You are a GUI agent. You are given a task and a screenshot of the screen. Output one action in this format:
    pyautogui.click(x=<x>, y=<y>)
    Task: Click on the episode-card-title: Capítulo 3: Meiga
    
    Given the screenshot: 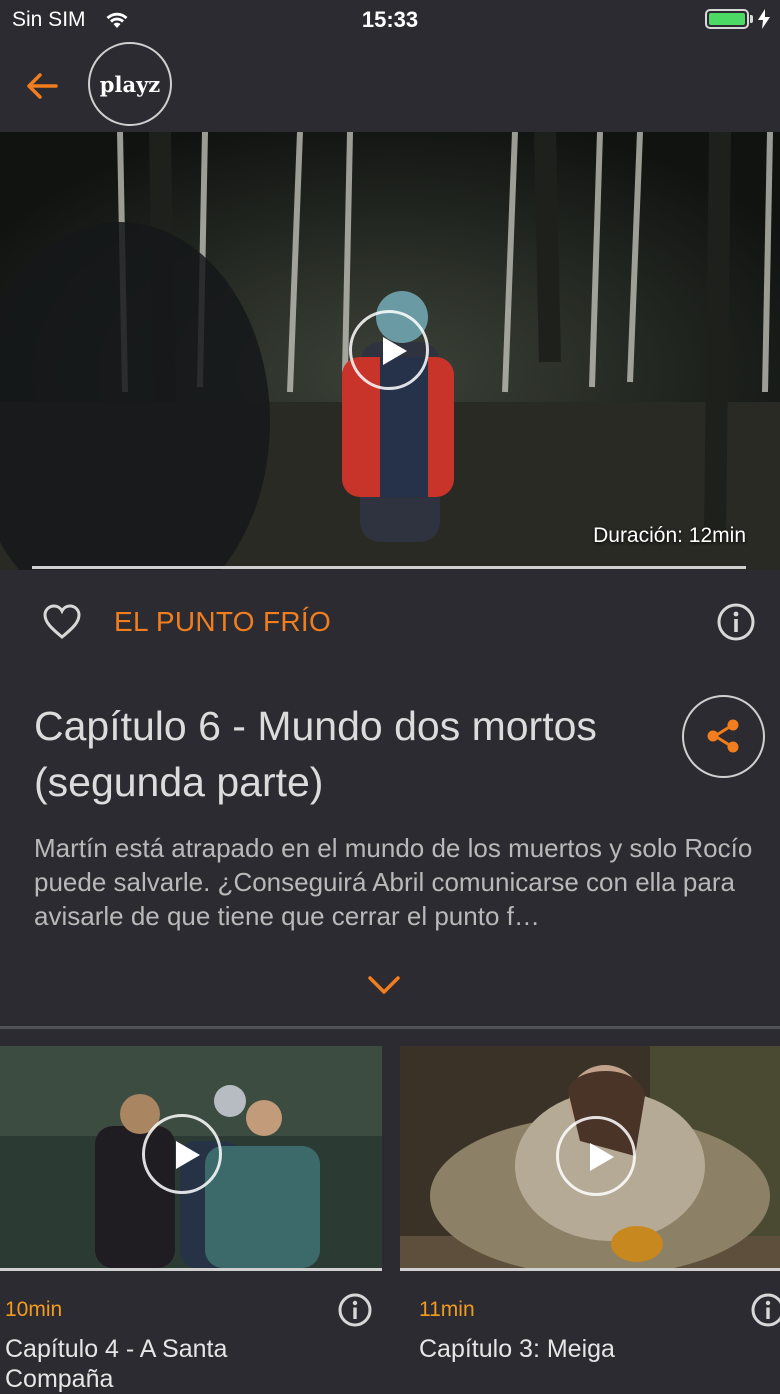 What is the action you would take?
    pyautogui.click(x=517, y=1349)
    